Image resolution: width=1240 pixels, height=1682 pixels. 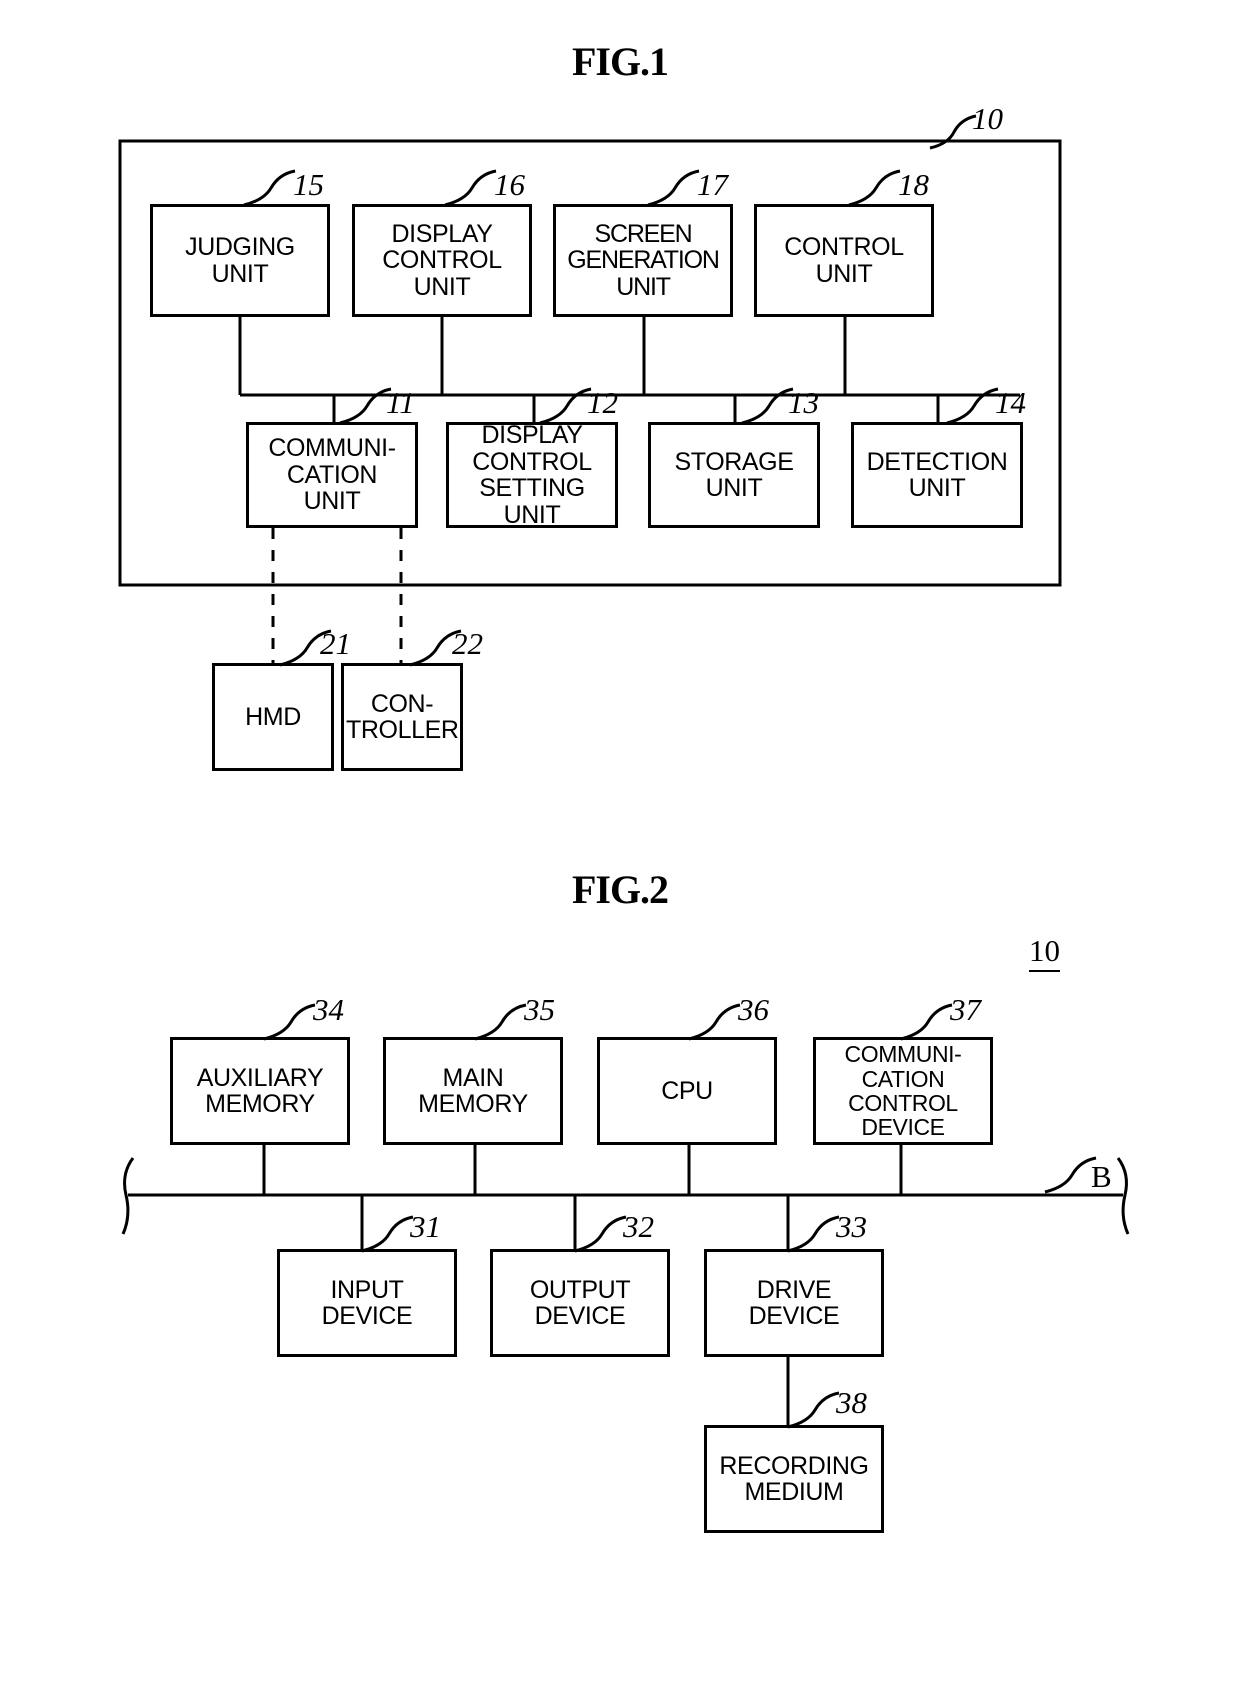 I want to click on box-main-memory: MAIN MEMORY, so click(x=473, y=1091).